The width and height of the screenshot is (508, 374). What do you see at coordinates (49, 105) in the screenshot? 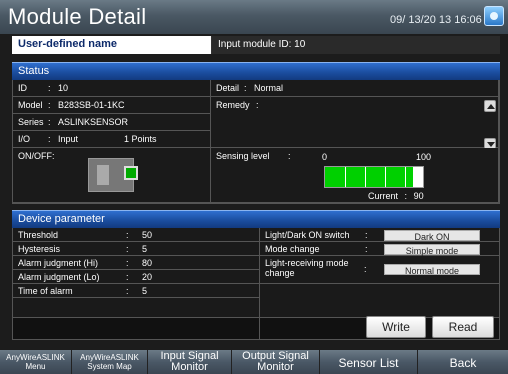
I see `status-model-sep: :` at bounding box center [49, 105].